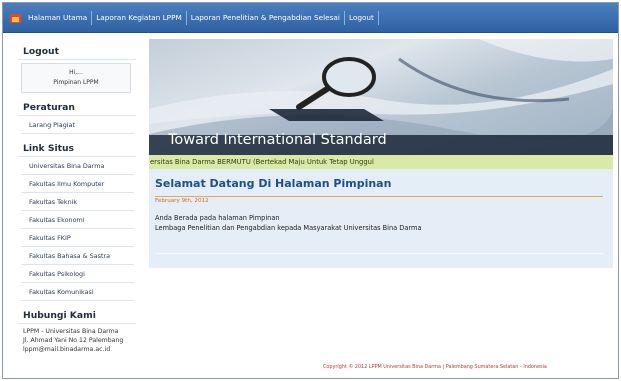 This screenshot has height=381, width=621. I want to click on content-line: Anda Berada pada halaman Pimpinan, so click(217, 218).